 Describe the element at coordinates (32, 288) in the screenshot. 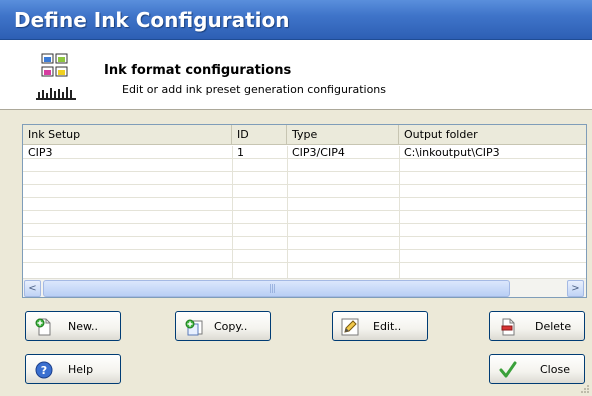

I see `scroll-left-button: <` at that location.